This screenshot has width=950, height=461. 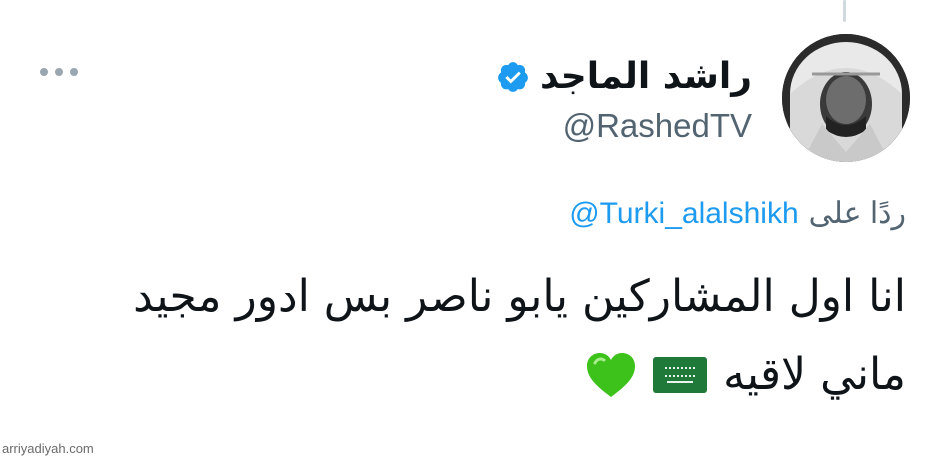 I want to click on author-handle: @RashedTV, so click(x=657, y=126).